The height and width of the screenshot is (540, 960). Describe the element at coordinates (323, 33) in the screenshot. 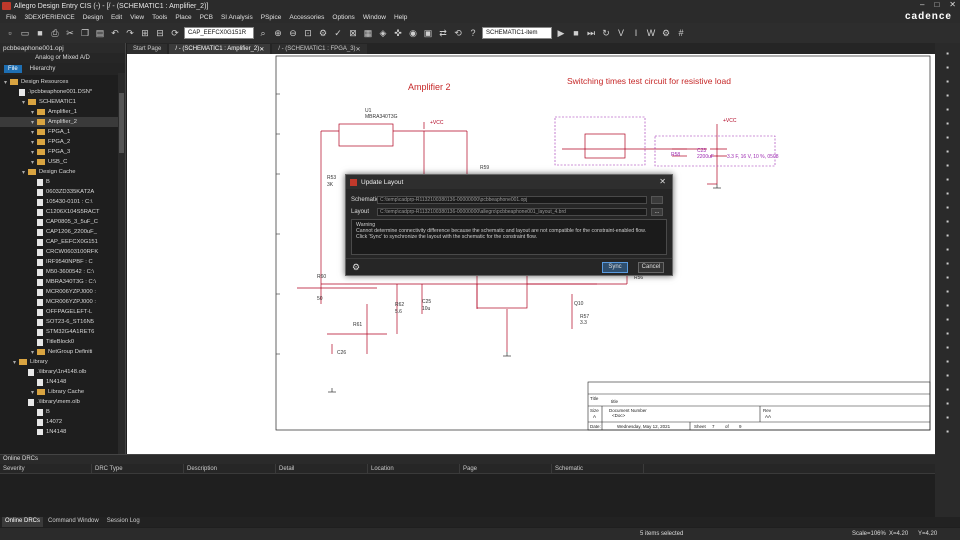

I see `annotate-icon: ⚙` at that location.